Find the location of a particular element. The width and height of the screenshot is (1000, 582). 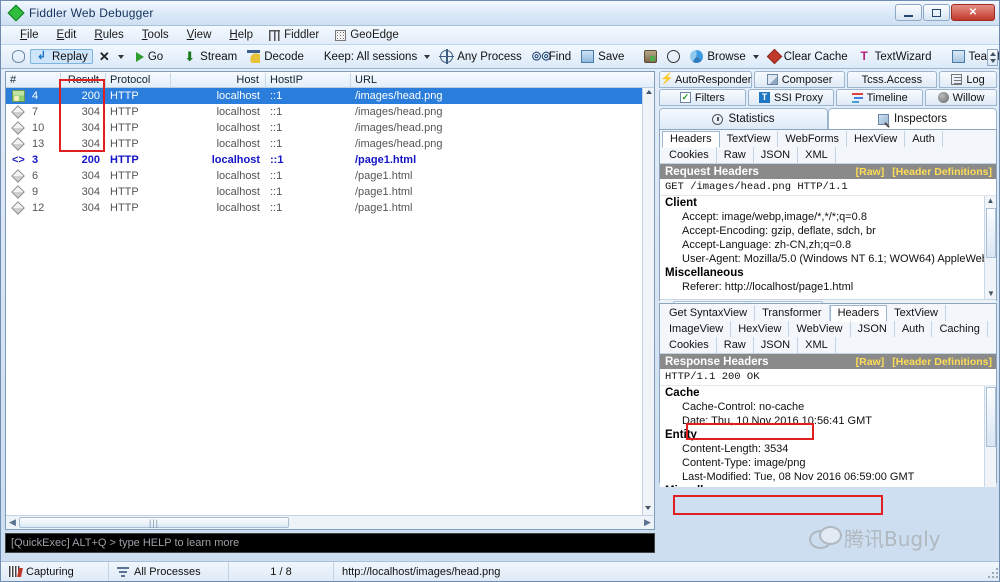

menu-item-fiddler: Fiddler is located at coordinates (295, 35).